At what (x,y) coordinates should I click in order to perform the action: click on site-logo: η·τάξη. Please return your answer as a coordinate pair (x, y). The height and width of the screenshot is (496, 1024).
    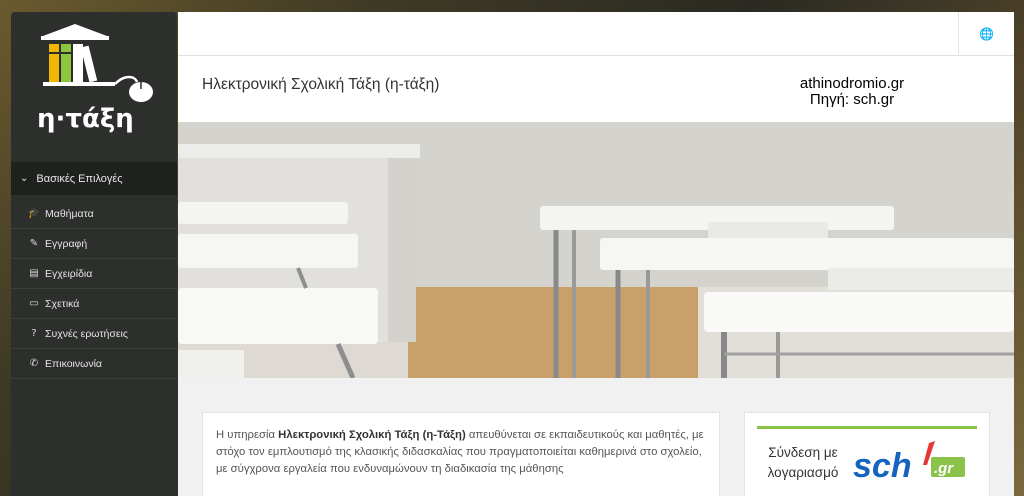
    Looking at the image, I should click on (94, 87).